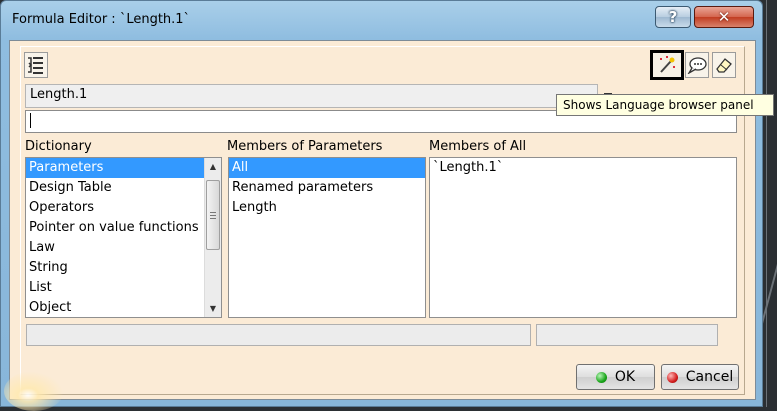 The width and height of the screenshot is (777, 411). I want to click on list-item: Length, so click(327, 208).